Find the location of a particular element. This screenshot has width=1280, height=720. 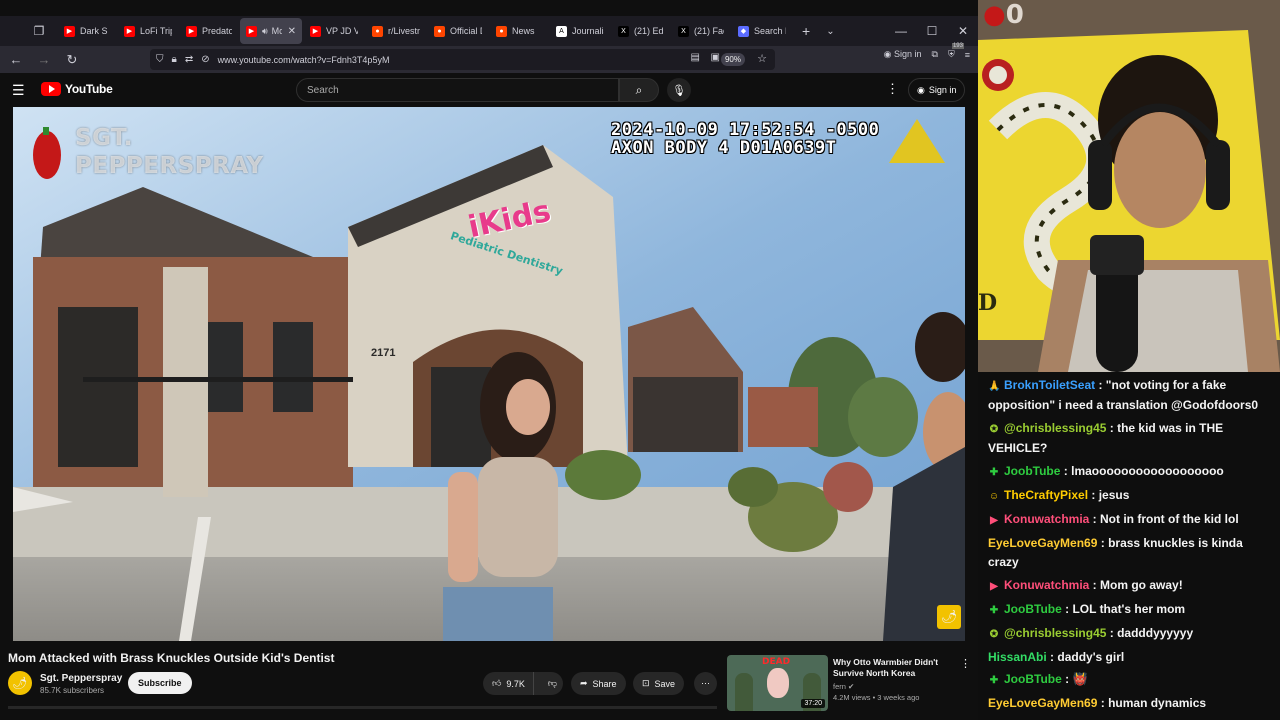

menu-icon: ≡ is located at coordinates (967, 55).